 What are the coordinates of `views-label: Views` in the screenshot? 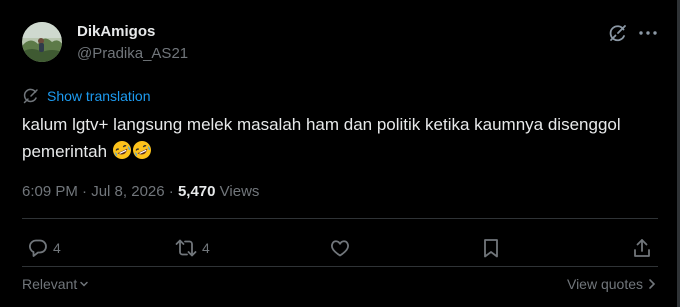 It's located at (239, 191).